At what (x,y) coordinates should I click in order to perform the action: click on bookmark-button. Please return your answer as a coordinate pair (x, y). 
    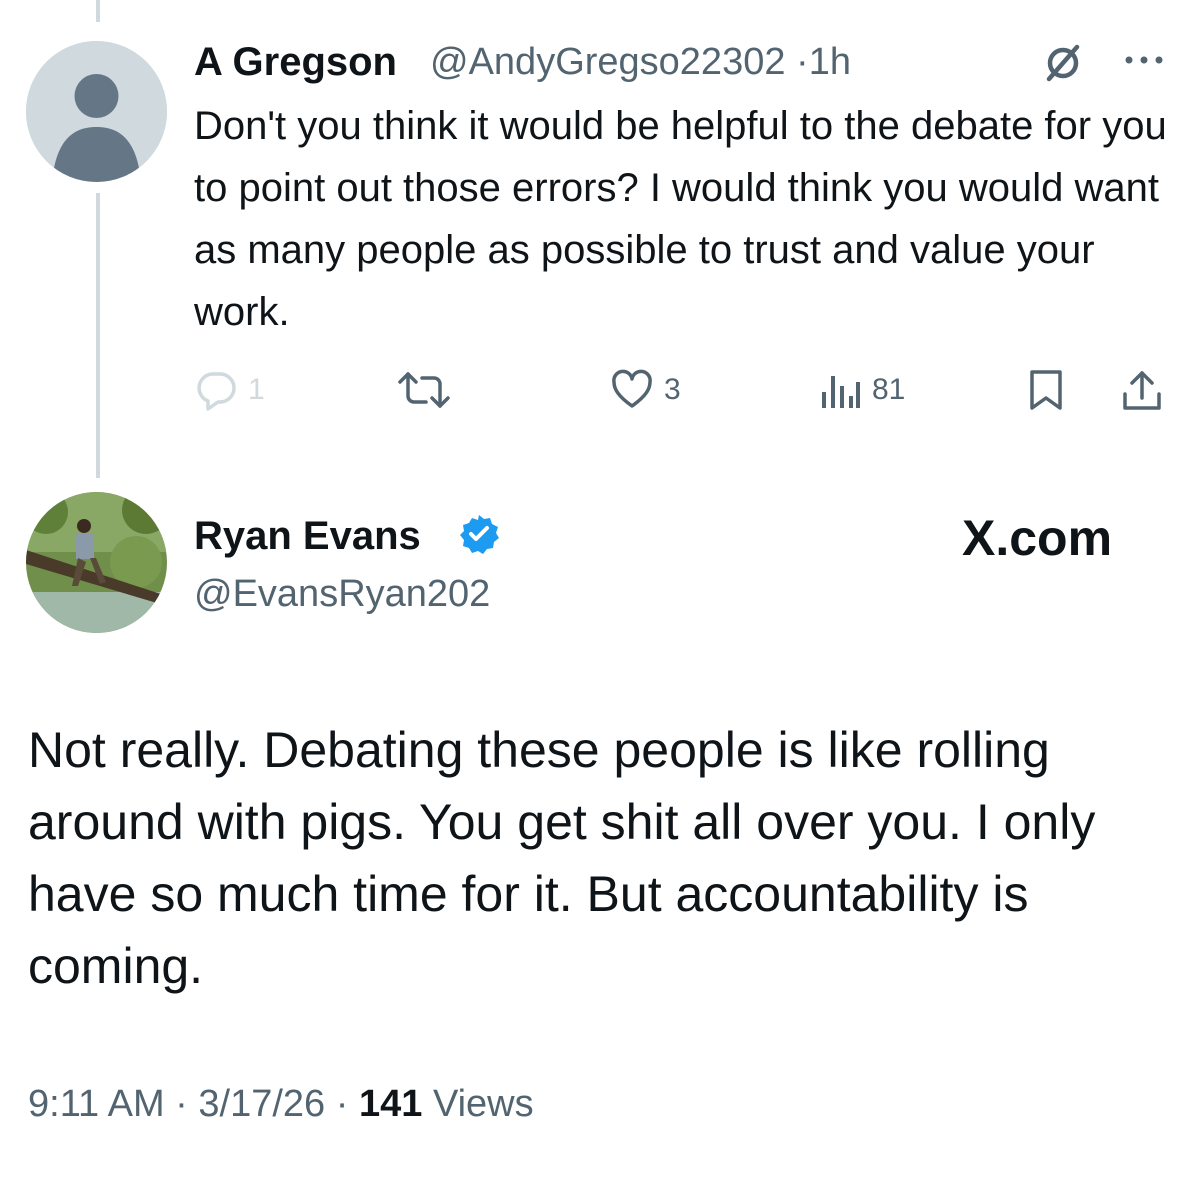
    Looking at the image, I should click on (1046, 390).